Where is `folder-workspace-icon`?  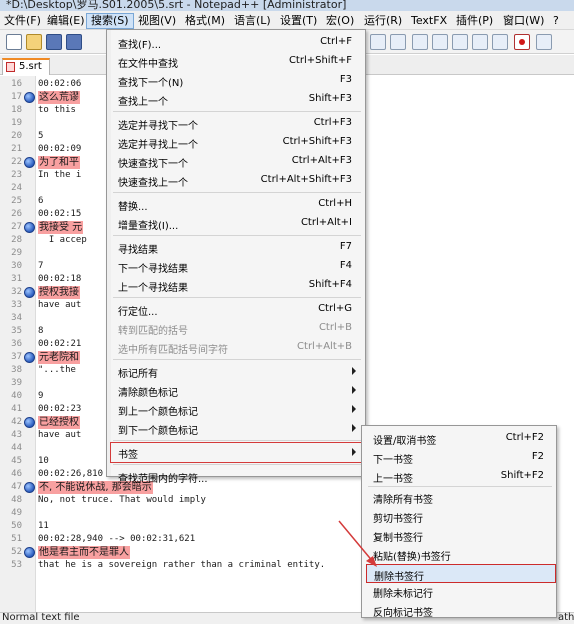
folder-workspace-icon is located at coordinates (500, 42).